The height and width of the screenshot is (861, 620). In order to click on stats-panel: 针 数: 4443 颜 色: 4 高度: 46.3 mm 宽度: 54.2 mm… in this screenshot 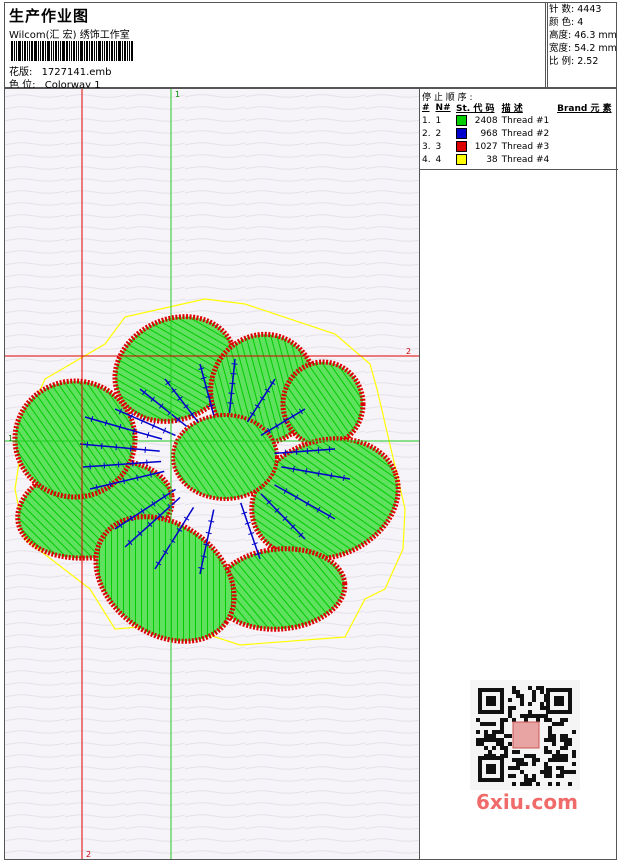, I will do `click(581, 45)`.